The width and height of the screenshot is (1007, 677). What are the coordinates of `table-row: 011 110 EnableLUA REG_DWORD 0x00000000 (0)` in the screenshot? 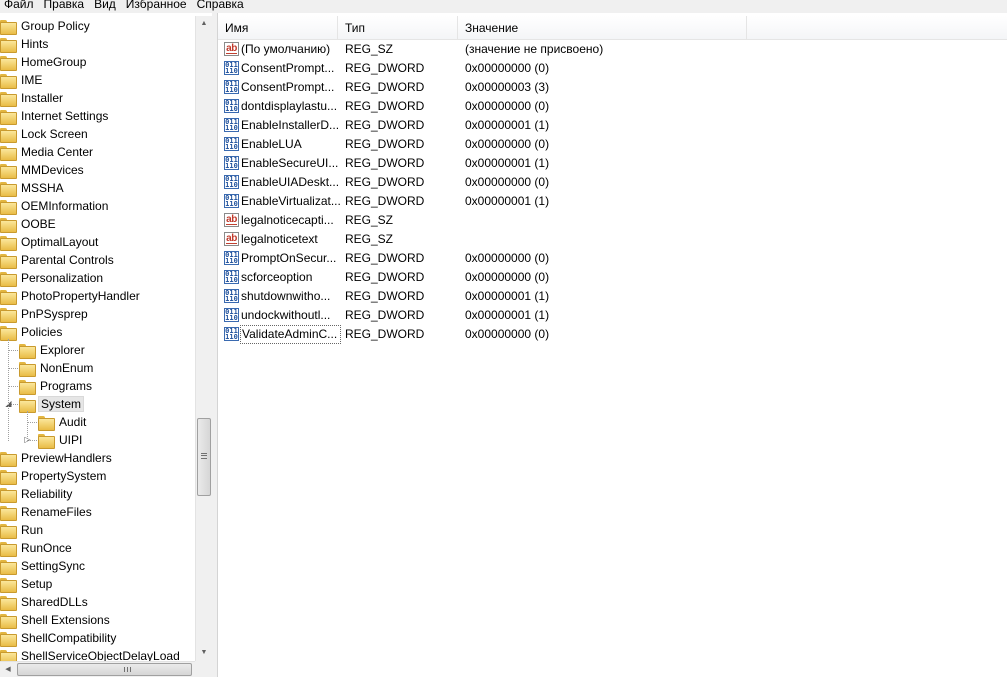 It's located at (614, 144).